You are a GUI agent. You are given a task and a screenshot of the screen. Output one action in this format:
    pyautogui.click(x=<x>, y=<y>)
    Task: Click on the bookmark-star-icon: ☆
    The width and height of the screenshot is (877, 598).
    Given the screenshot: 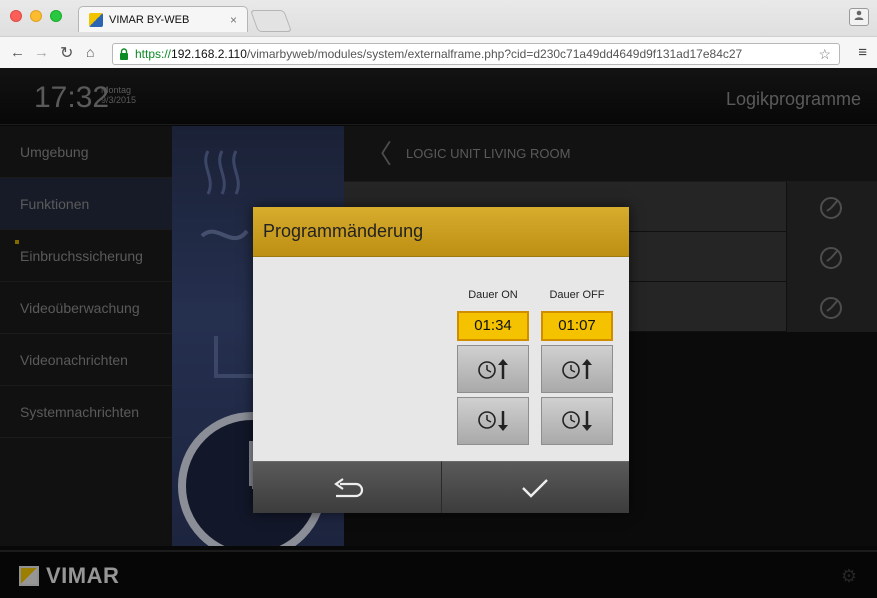 What is the action you would take?
    pyautogui.click(x=824, y=54)
    